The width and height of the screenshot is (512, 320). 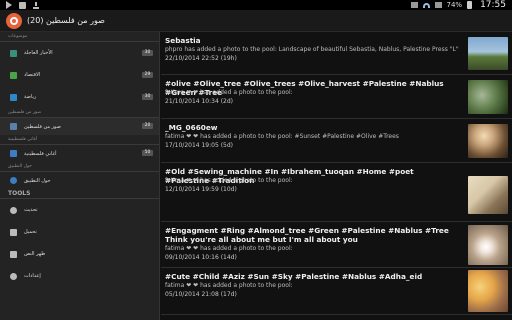 What do you see at coordinates (79, 53) in the screenshot?
I see `drawer-item-breaking-news: الأخبار العاجلة 30` at bounding box center [79, 53].